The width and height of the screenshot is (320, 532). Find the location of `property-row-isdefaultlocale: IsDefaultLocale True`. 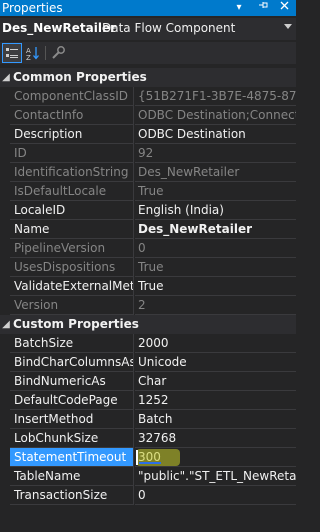

property-row-isdefaultlocale: IsDefaultLocale True is located at coordinates (148, 191).